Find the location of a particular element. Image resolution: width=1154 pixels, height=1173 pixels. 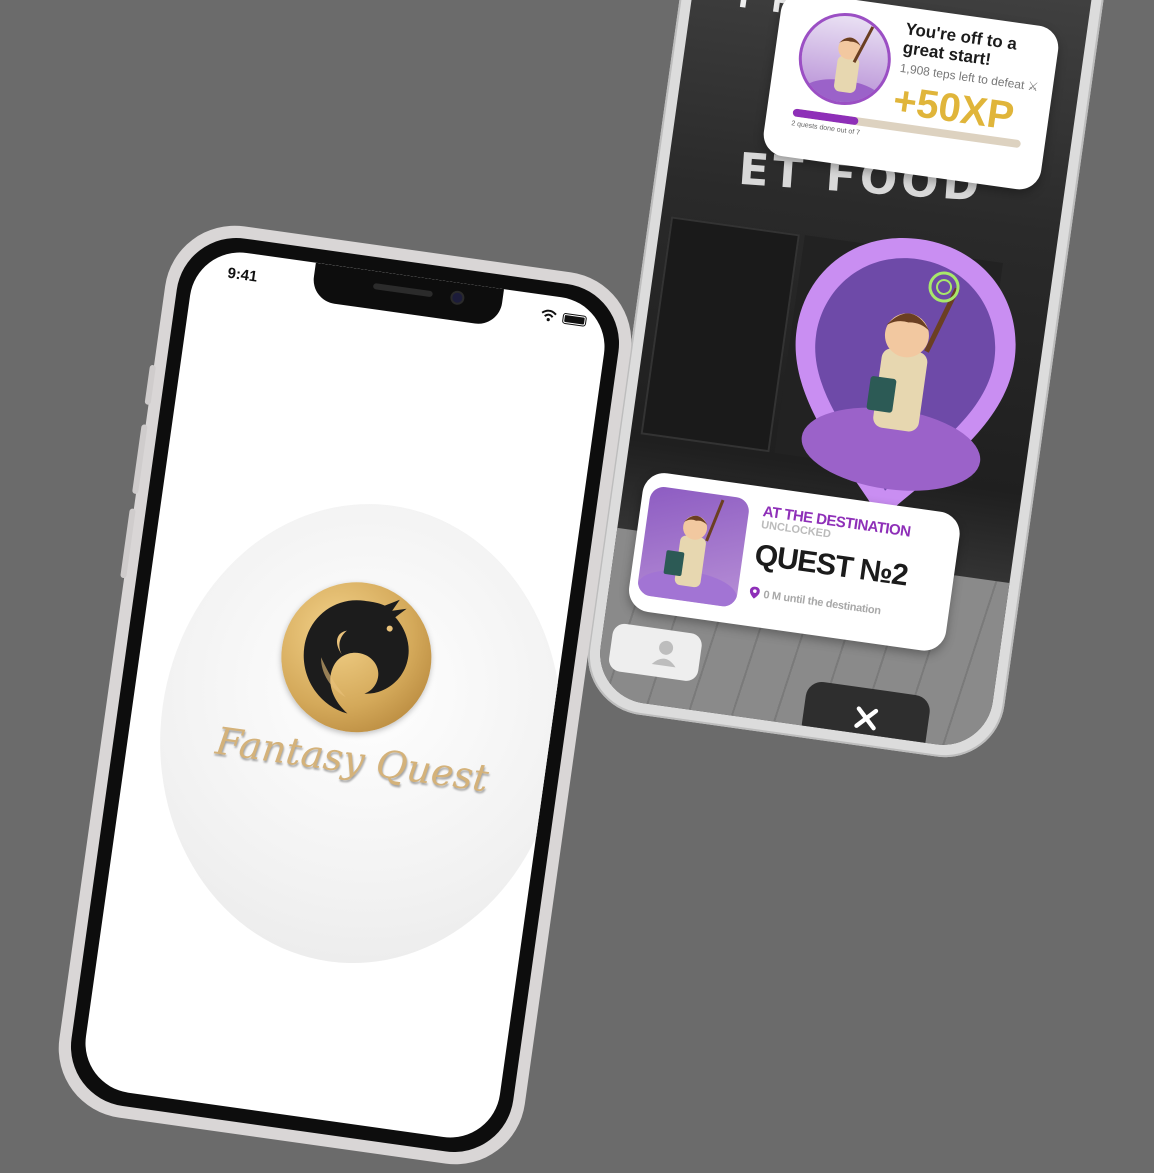

location-pin-icon is located at coordinates (754, 592).